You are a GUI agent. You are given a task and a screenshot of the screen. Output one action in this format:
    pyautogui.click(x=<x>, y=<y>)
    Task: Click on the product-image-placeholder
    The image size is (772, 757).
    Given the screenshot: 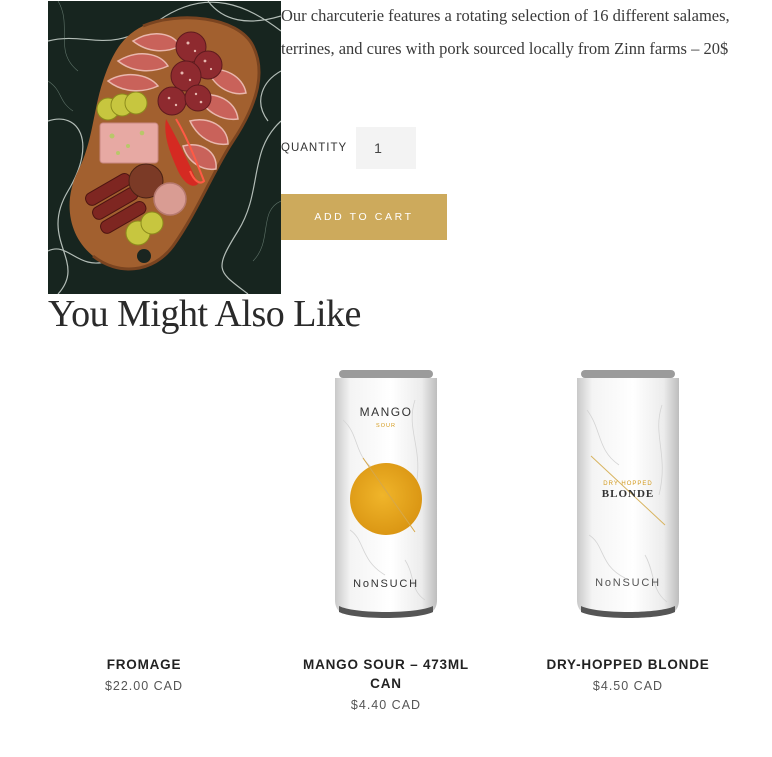 What is the action you would take?
    pyautogui.click(x=144, y=491)
    